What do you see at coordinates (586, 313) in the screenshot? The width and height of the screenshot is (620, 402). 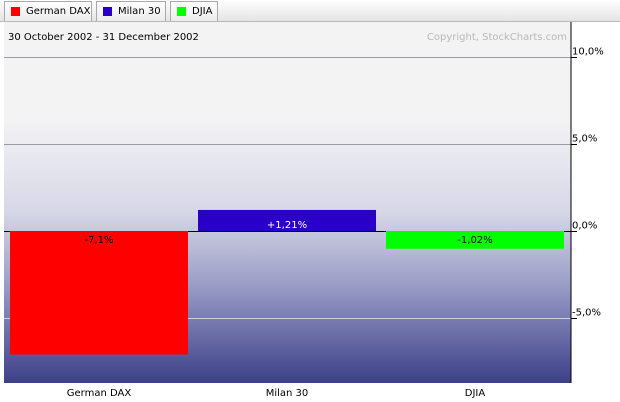 I see `y-tick-label: -5,0%` at bounding box center [586, 313].